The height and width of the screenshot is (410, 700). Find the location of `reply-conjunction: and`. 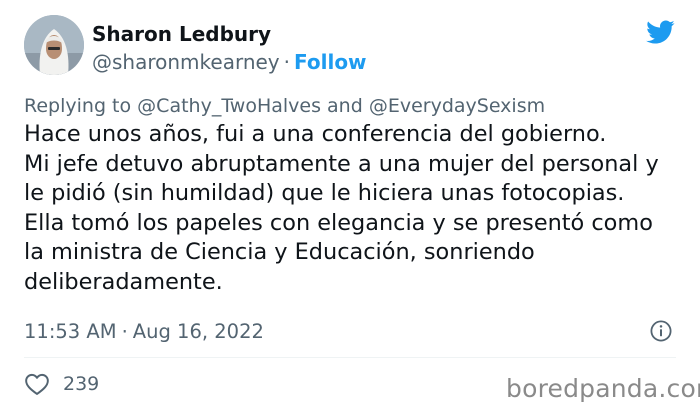

reply-conjunction: and is located at coordinates (345, 106).